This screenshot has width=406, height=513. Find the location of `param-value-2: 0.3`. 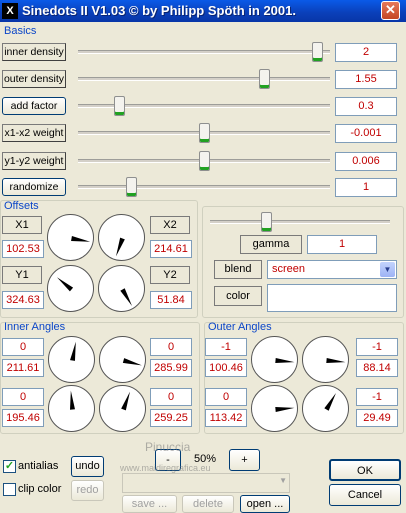

param-value-2: 0.3 is located at coordinates (366, 106).